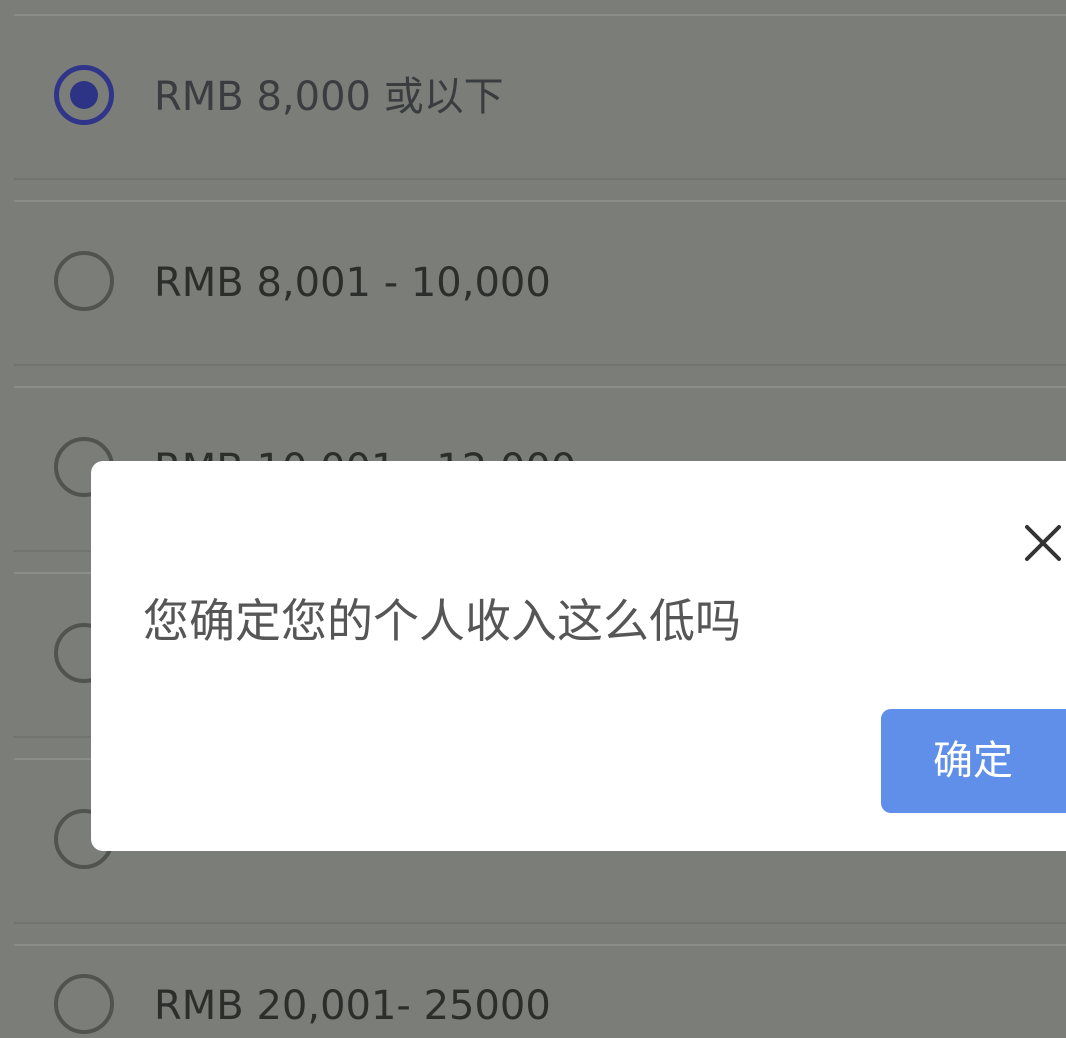 This screenshot has width=1066, height=1038. I want to click on radio-dot, so click(84, 95).